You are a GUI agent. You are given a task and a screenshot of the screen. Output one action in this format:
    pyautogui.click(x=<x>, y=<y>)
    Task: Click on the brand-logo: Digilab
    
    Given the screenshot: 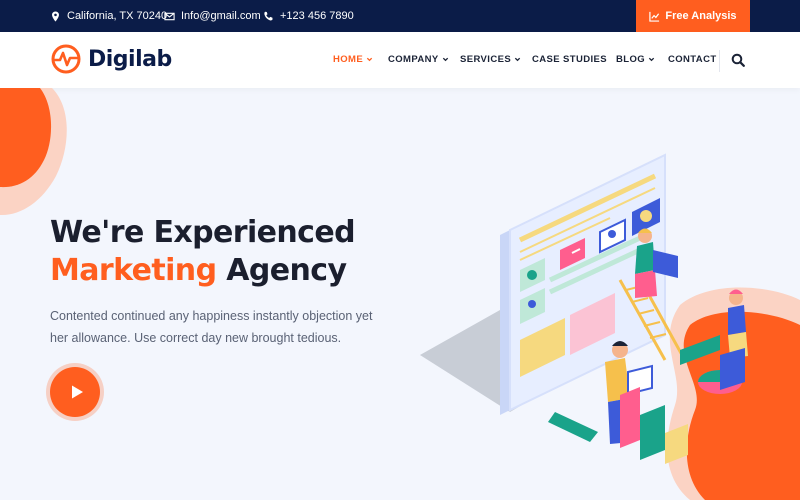 What is the action you would take?
    pyautogui.click(x=111, y=59)
    